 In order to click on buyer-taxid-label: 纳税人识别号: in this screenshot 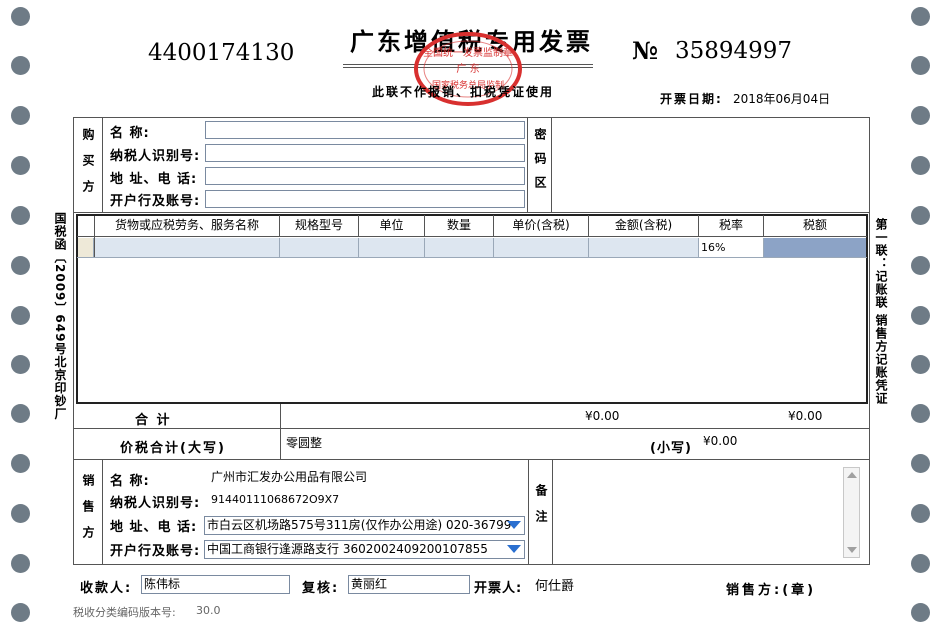, I will do `click(155, 156)`.